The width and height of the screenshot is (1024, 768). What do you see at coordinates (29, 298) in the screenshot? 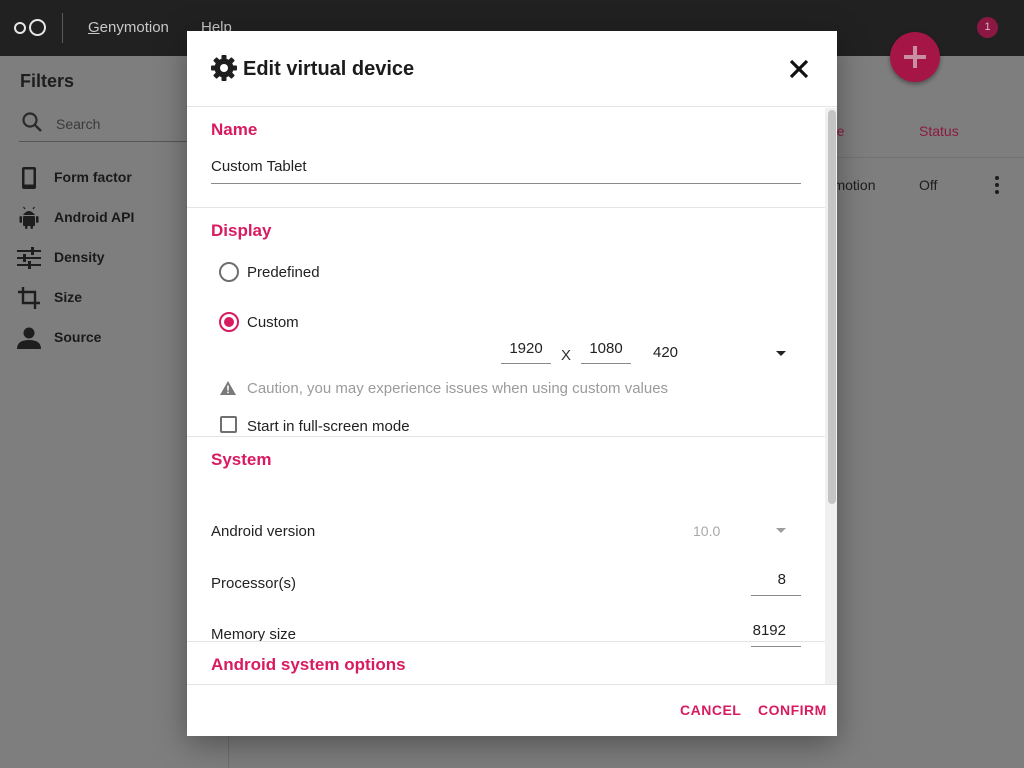
I see `crop-icon` at bounding box center [29, 298].